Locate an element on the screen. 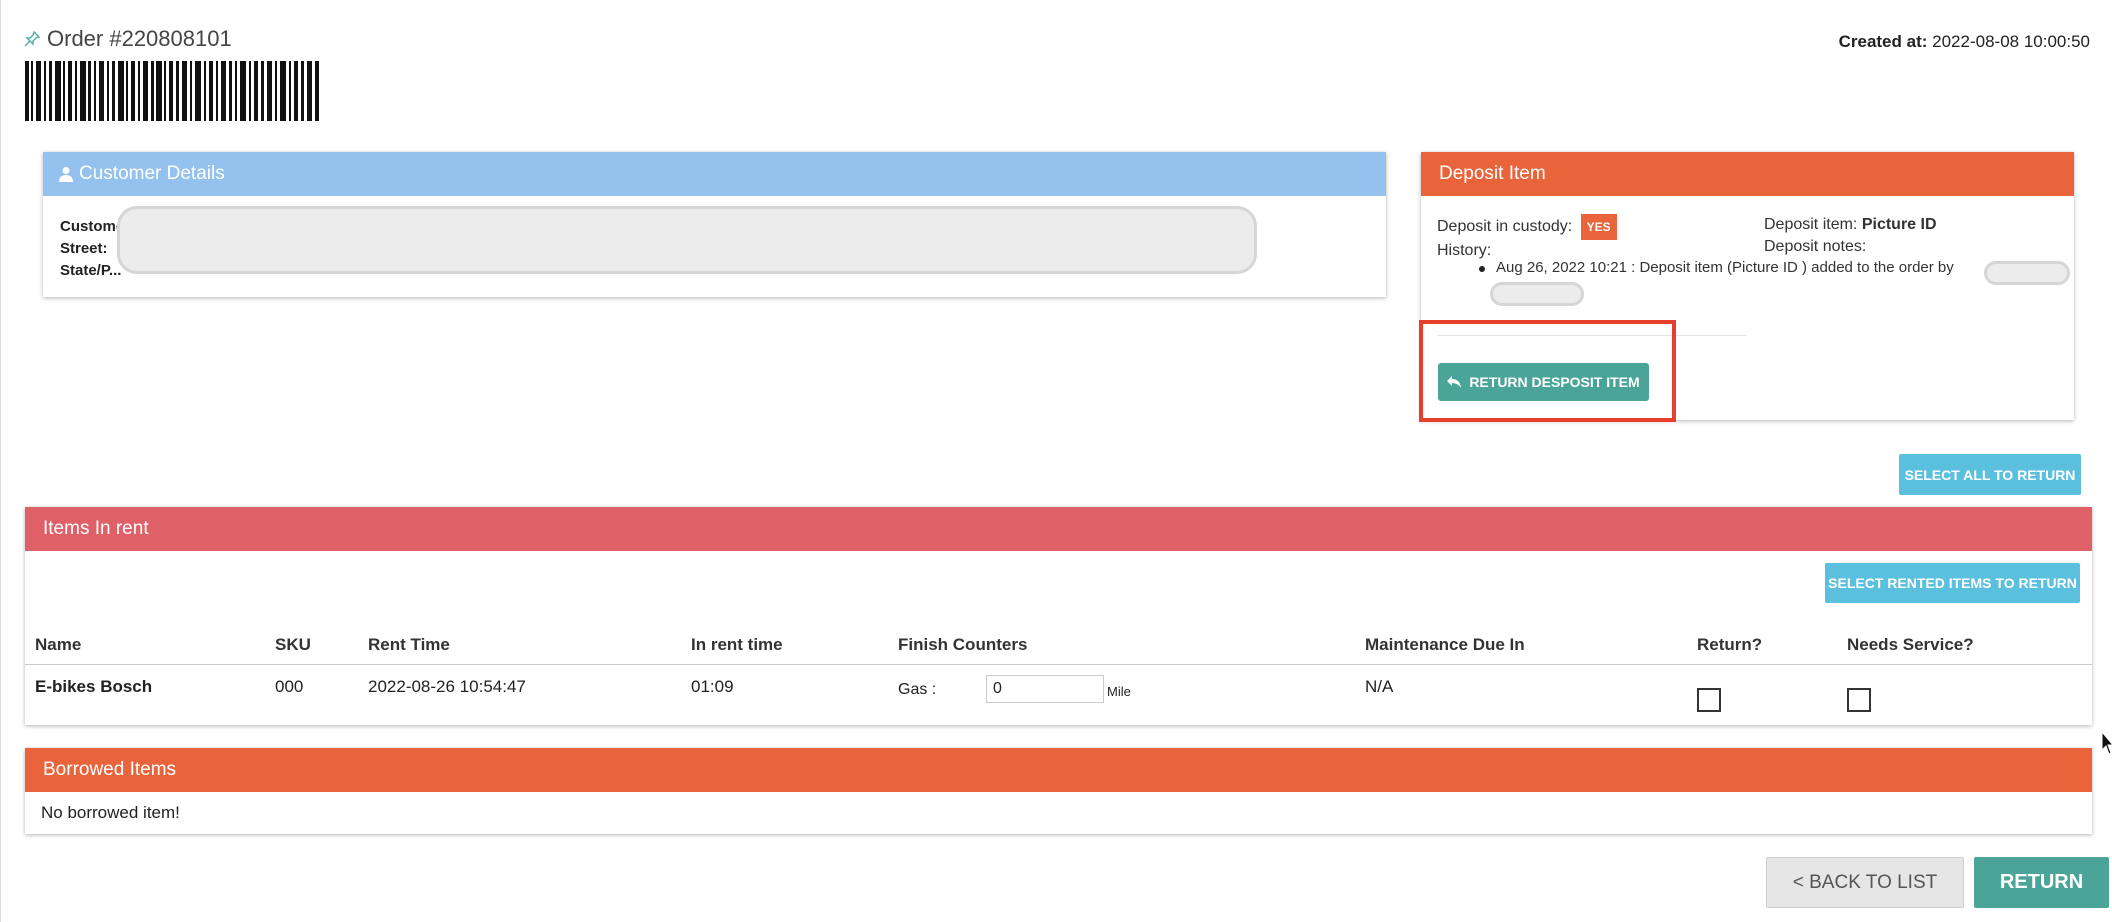 Image resolution: width=2112 pixels, height=922 pixels. deposit-notes-label: Deposit notes: is located at coordinates (1815, 246).